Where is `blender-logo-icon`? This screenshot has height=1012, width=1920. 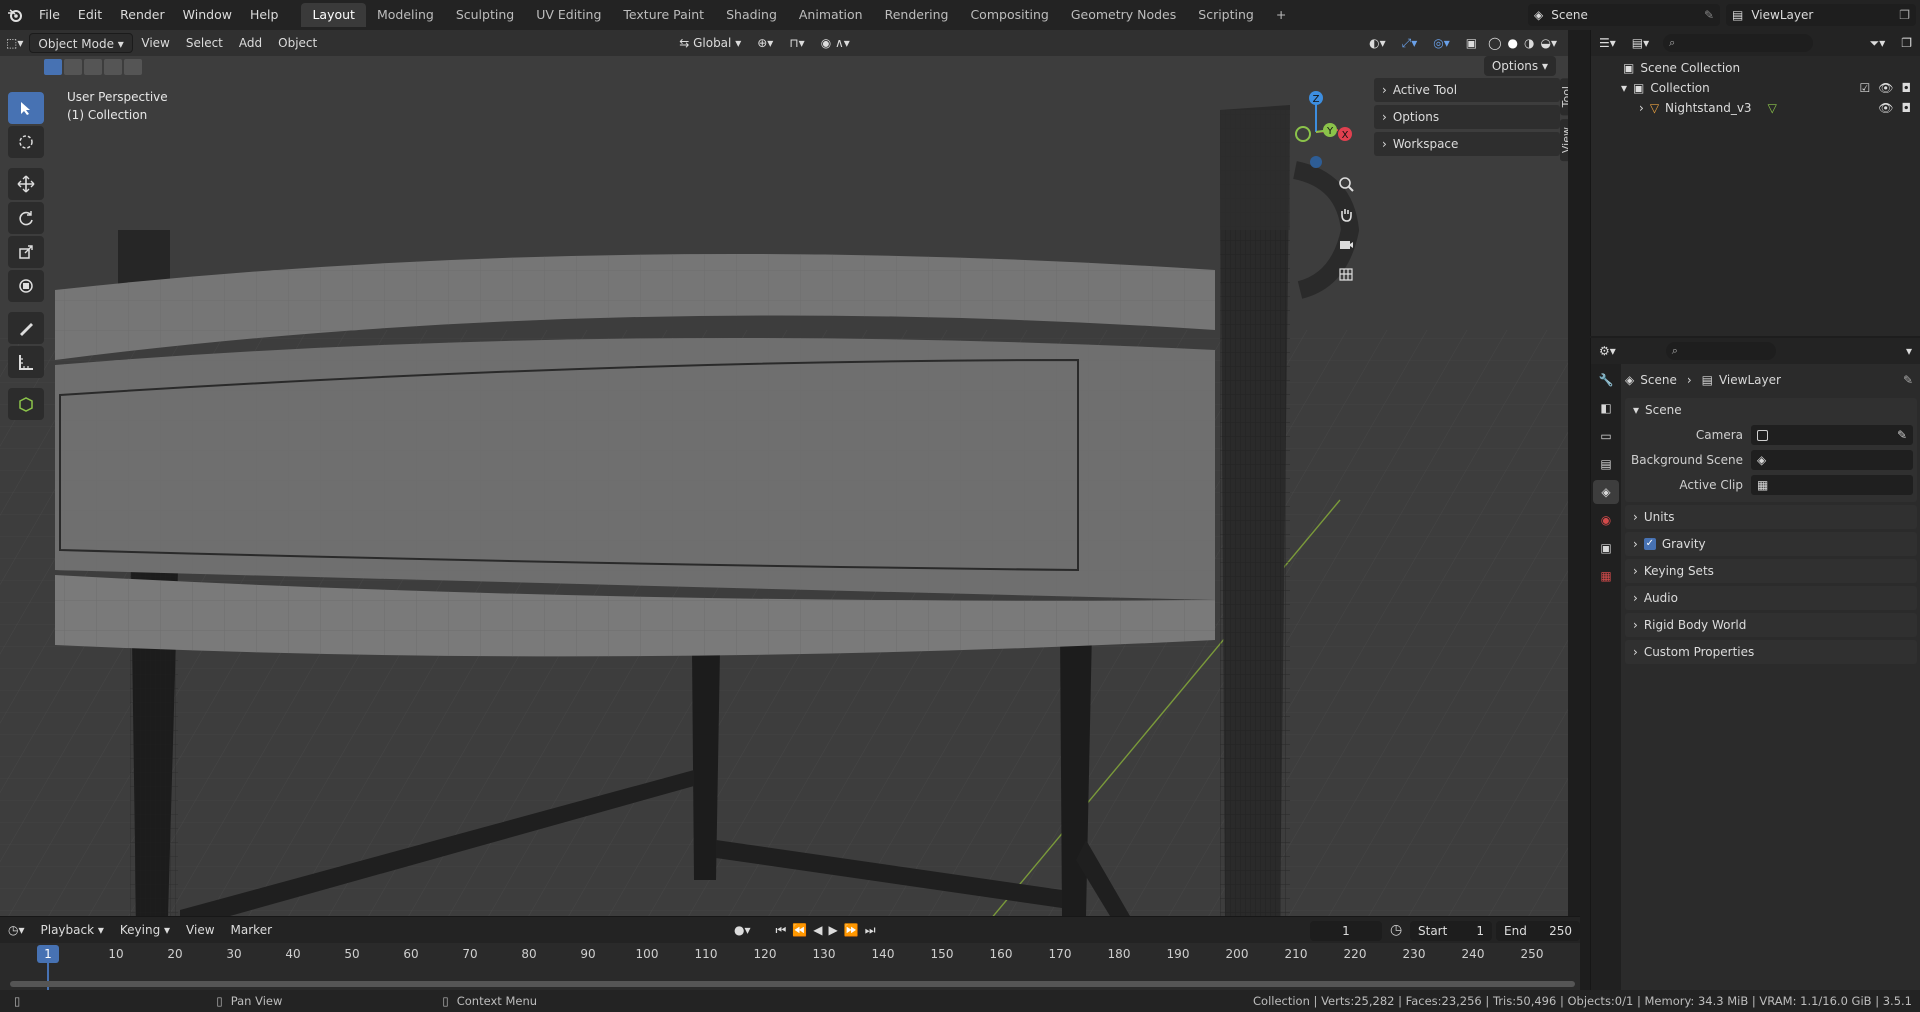 blender-logo-icon is located at coordinates (15, 15).